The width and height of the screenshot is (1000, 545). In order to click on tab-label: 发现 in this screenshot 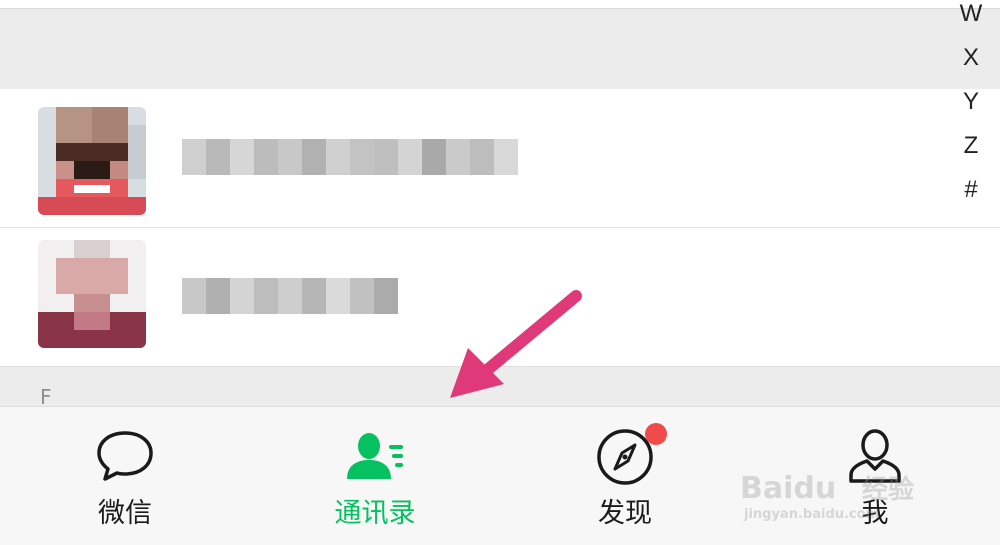, I will do `click(625, 513)`.